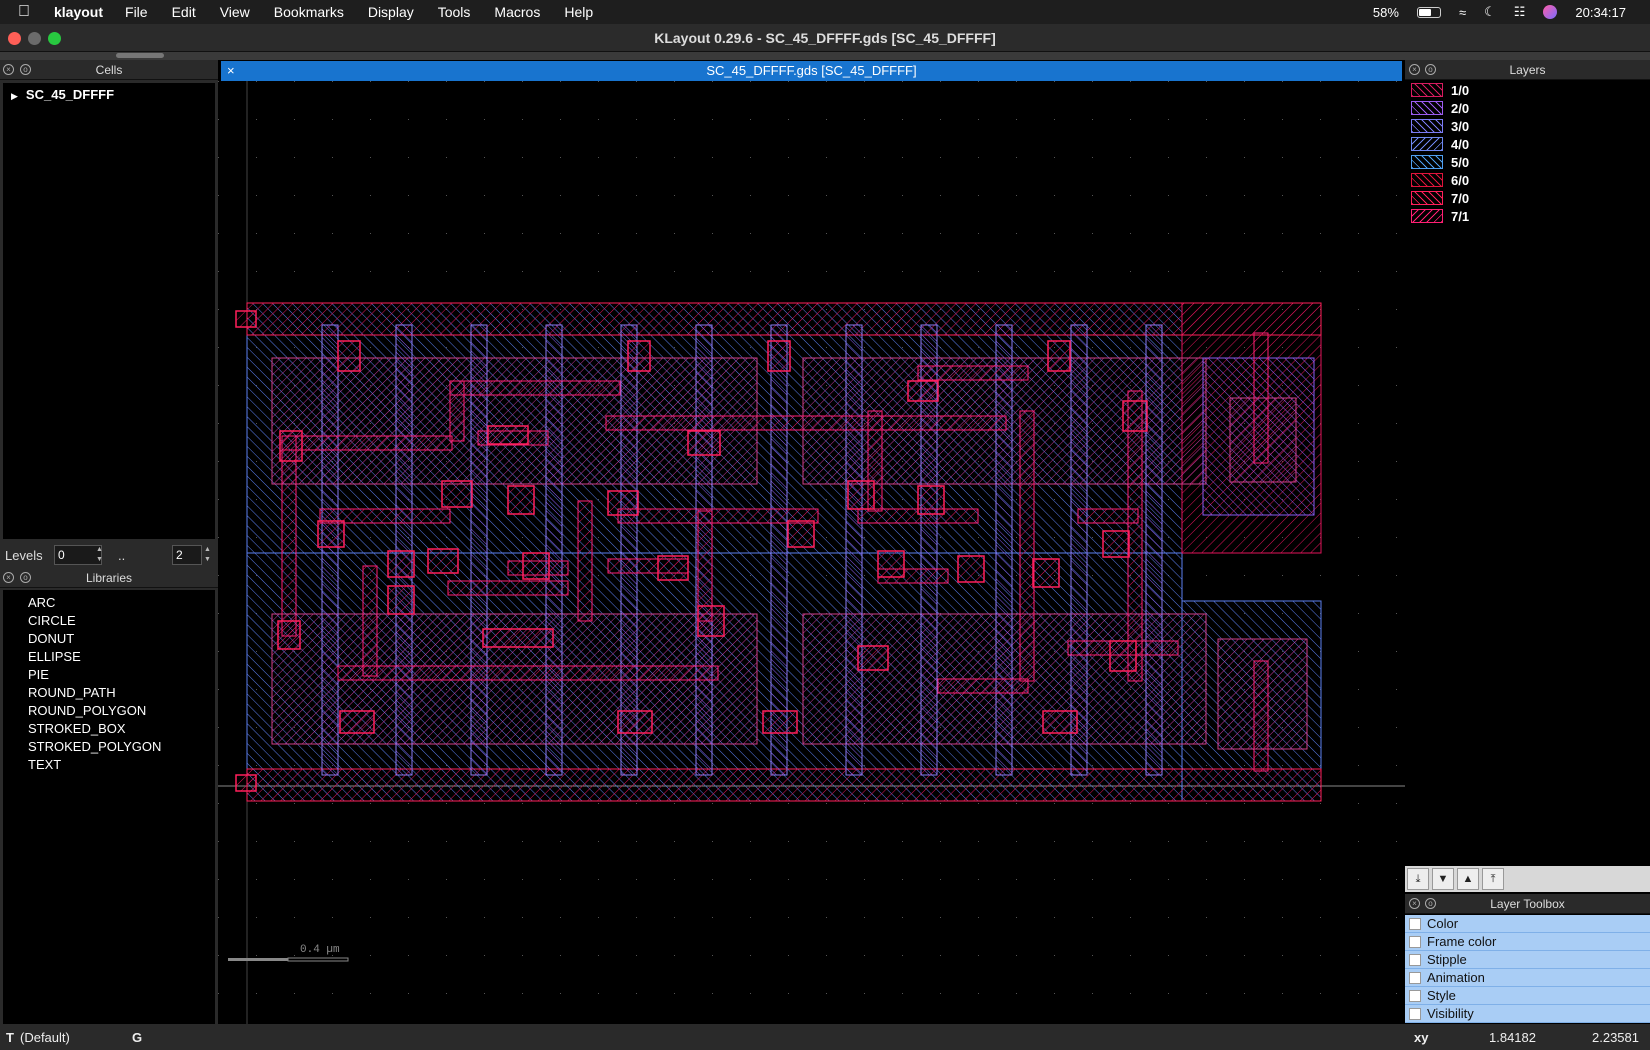  Describe the element at coordinates (1550, 12) in the screenshot. I see `siri-icon` at that location.